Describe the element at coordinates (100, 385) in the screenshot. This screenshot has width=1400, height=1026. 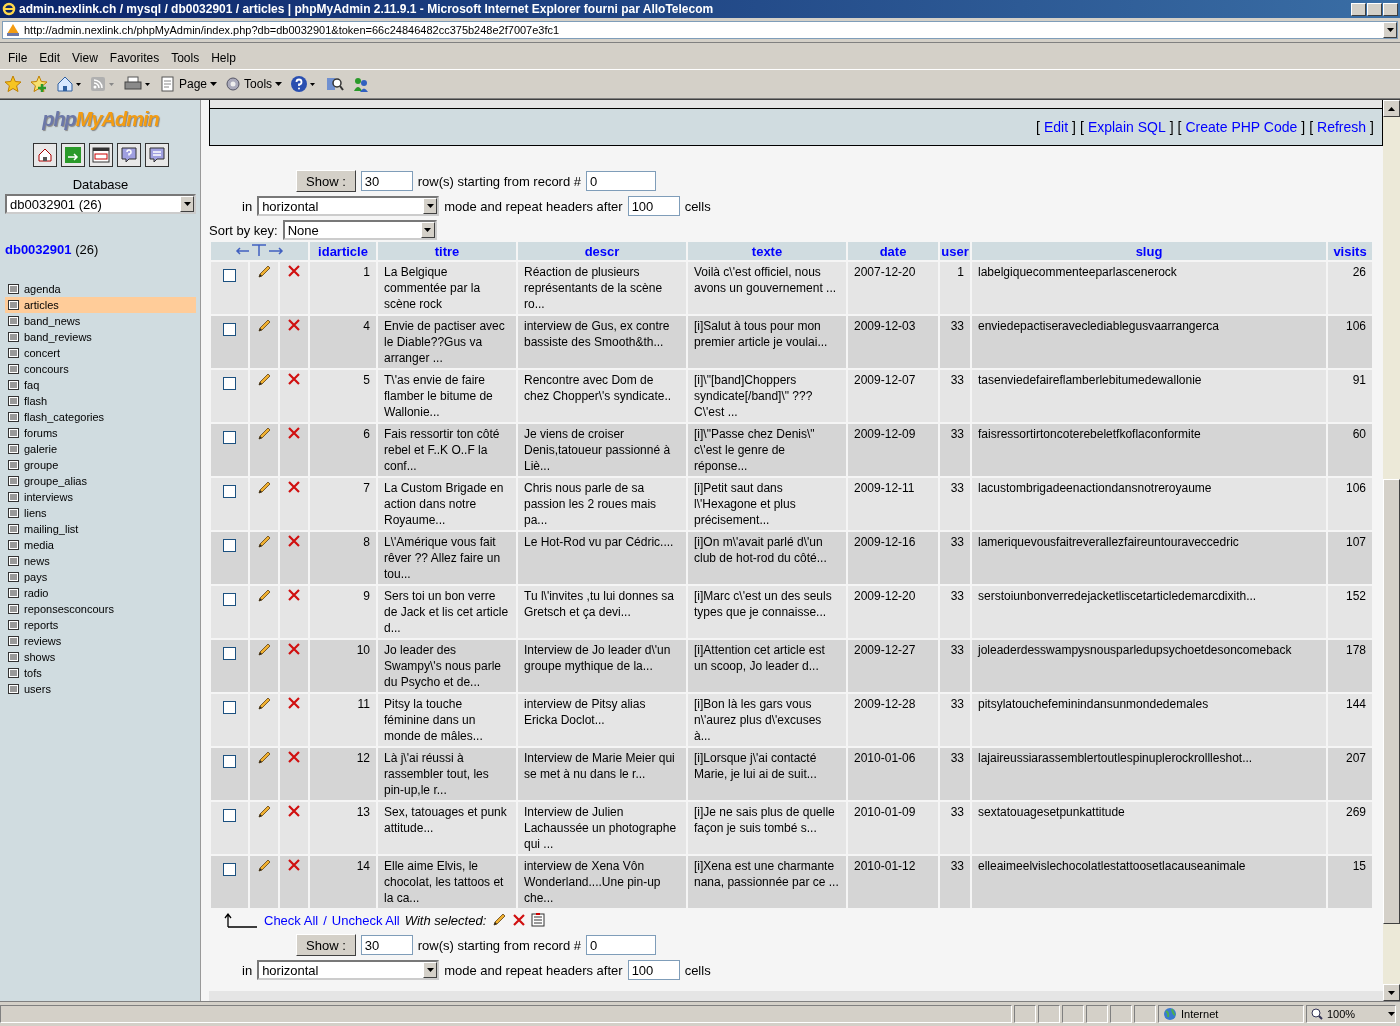
I see `table-item: faq` at that location.